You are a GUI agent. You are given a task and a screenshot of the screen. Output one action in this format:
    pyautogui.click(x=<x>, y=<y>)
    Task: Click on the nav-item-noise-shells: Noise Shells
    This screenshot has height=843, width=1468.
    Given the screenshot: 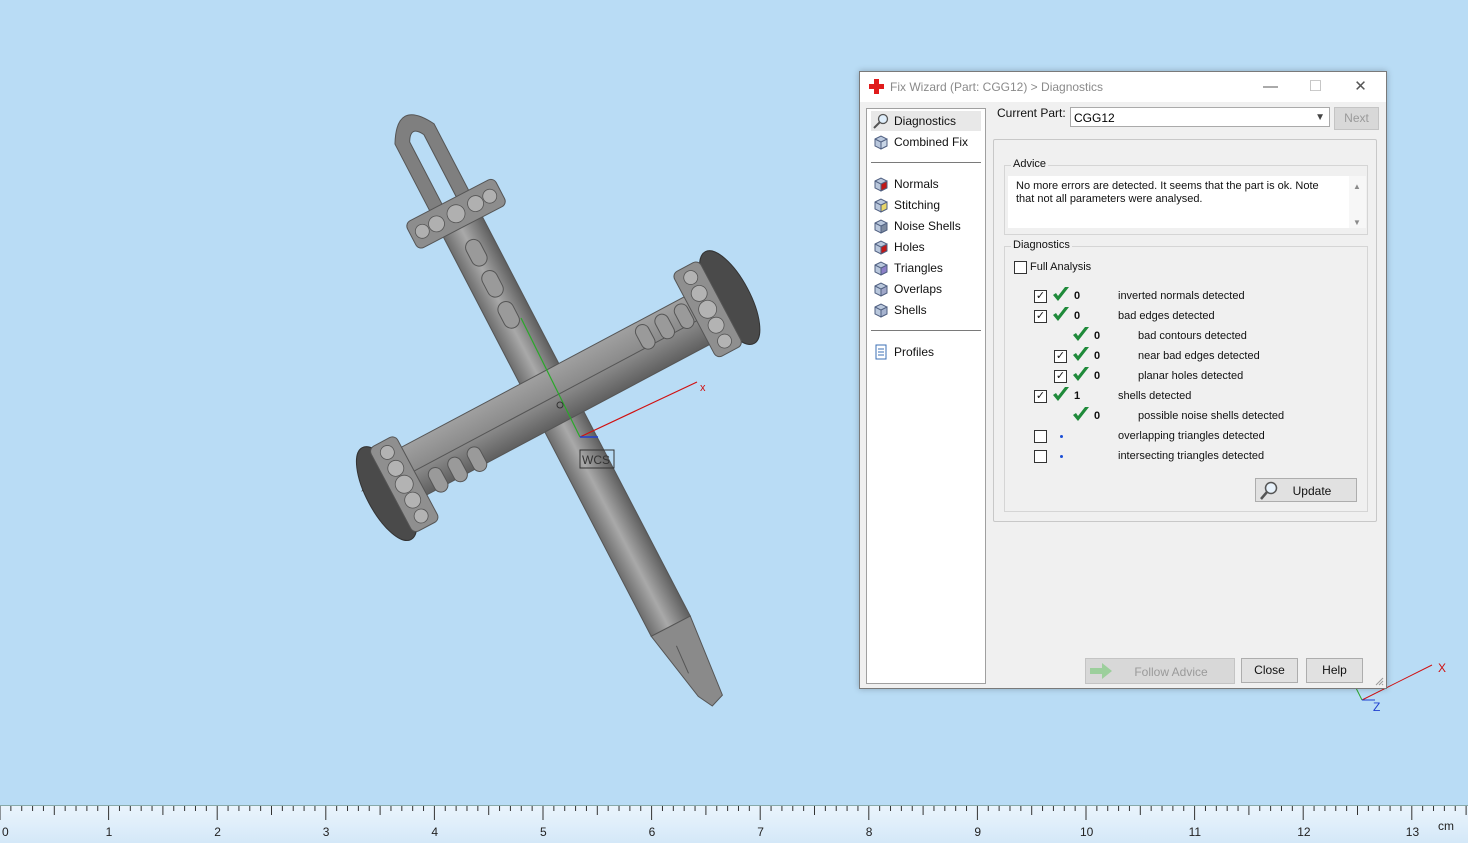 What is the action you would take?
    pyautogui.click(x=926, y=226)
    